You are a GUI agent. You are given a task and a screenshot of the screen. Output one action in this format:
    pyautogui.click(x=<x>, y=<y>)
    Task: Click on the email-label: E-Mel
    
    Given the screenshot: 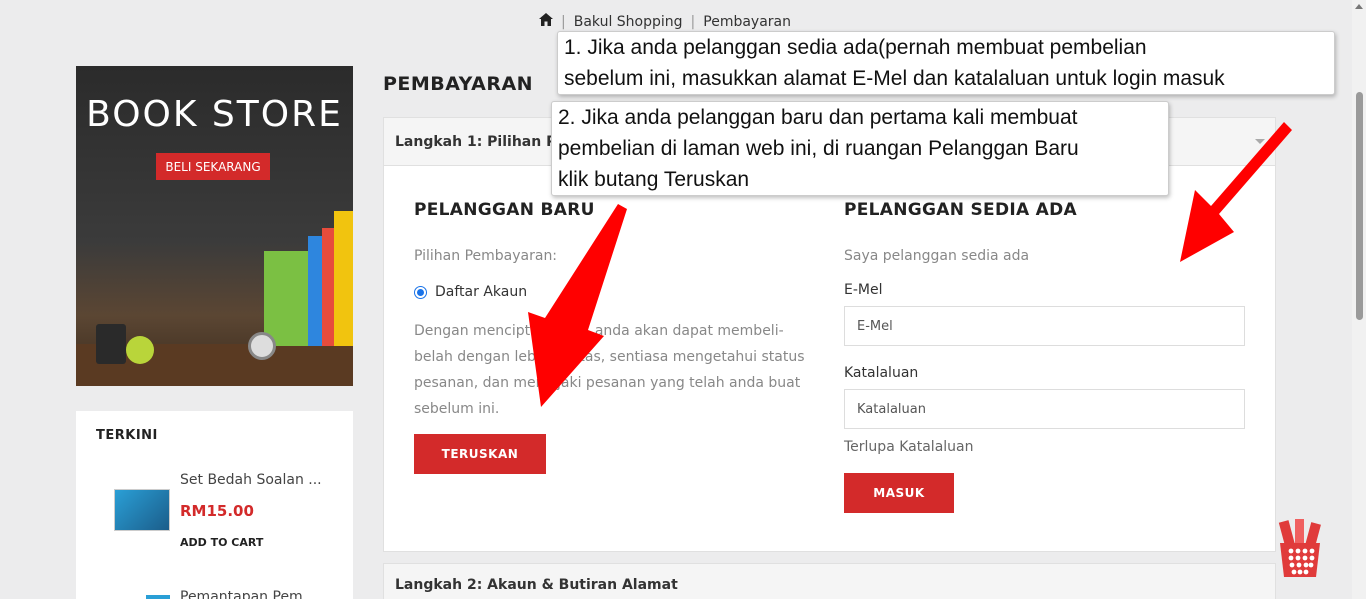 What is the action you would take?
    pyautogui.click(x=863, y=290)
    